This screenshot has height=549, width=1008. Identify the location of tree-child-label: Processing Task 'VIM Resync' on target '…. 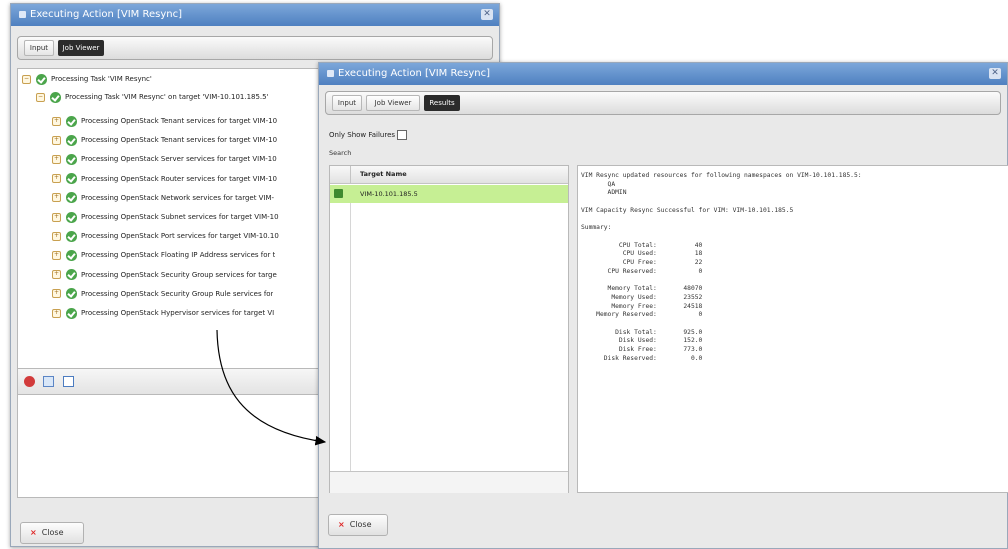
(167, 97).